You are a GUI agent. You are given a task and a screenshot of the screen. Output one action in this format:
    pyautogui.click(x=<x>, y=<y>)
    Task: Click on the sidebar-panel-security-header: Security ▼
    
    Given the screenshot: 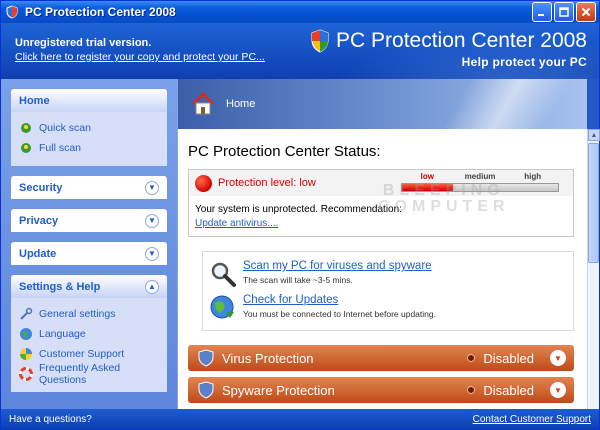 What is the action you would take?
    pyautogui.click(x=89, y=187)
    